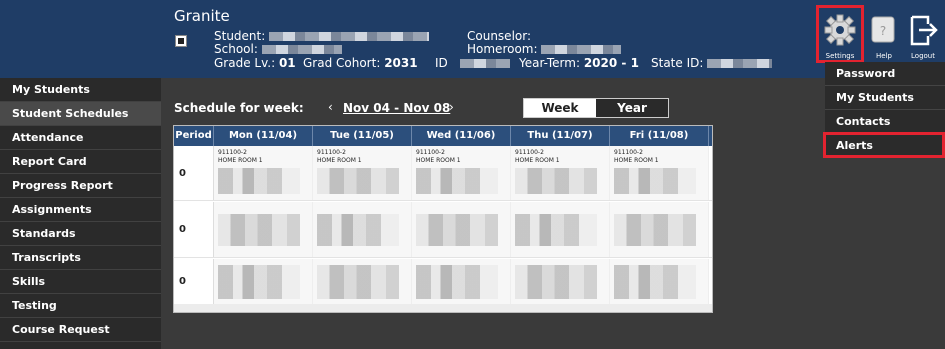 This screenshot has height=349, width=945. What do you see at coordinates (611, 63) in the screenshot?
I see `year-term-value: 2020 - 1` at bounding box center [611, 63].